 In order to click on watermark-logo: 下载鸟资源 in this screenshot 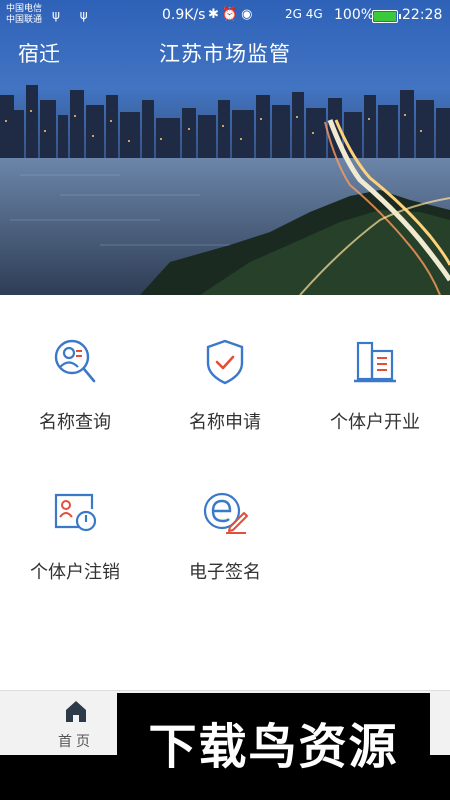, I will do `click(273, 739)`.